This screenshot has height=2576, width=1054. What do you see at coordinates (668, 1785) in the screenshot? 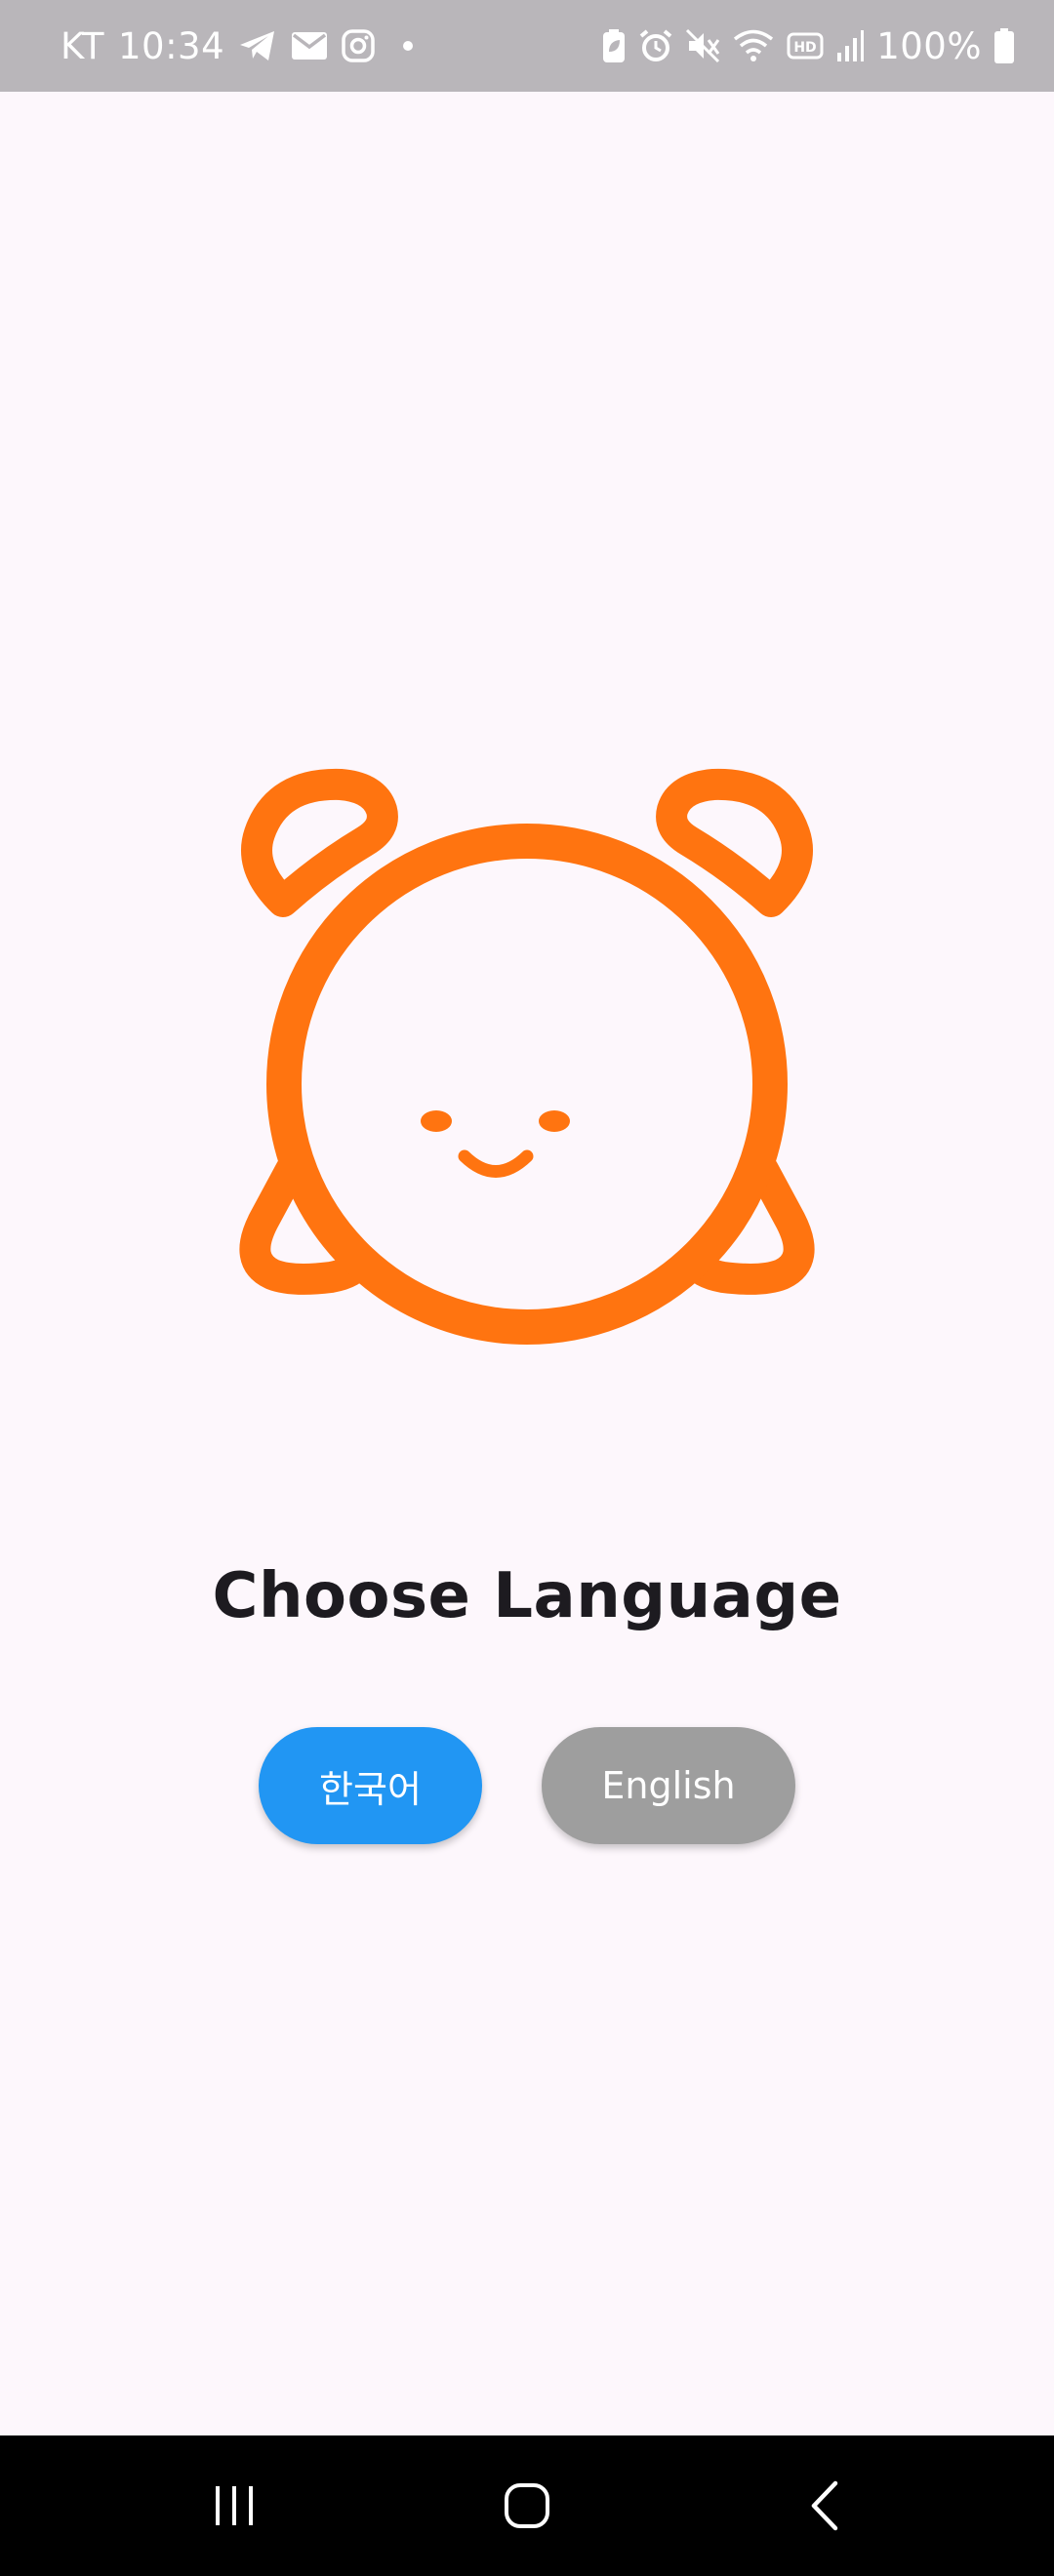
I see `english-language-button: English` at bounding box center [668, 1785].